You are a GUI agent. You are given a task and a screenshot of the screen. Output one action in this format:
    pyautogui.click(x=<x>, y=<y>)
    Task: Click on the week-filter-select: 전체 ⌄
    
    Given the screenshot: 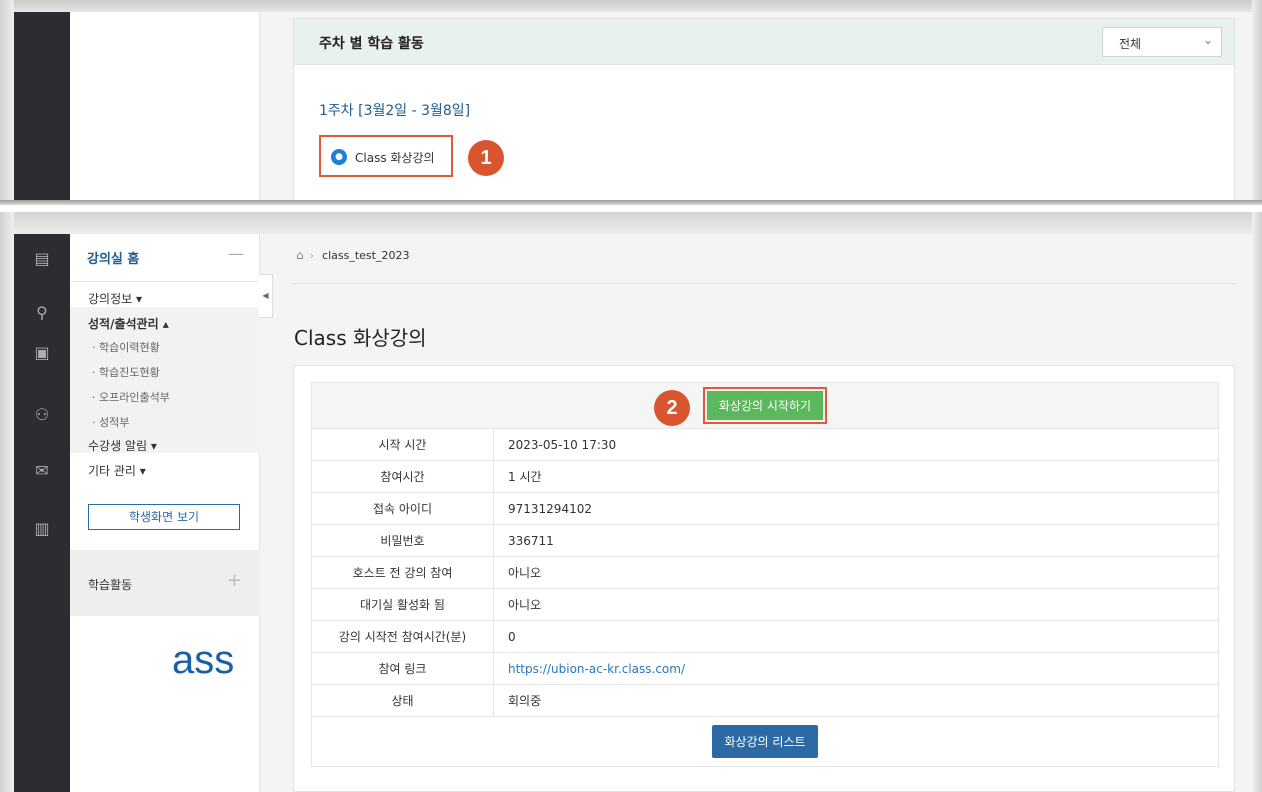 What is the action you would take?
    pyautogui.click(x=1162, y=42)
    